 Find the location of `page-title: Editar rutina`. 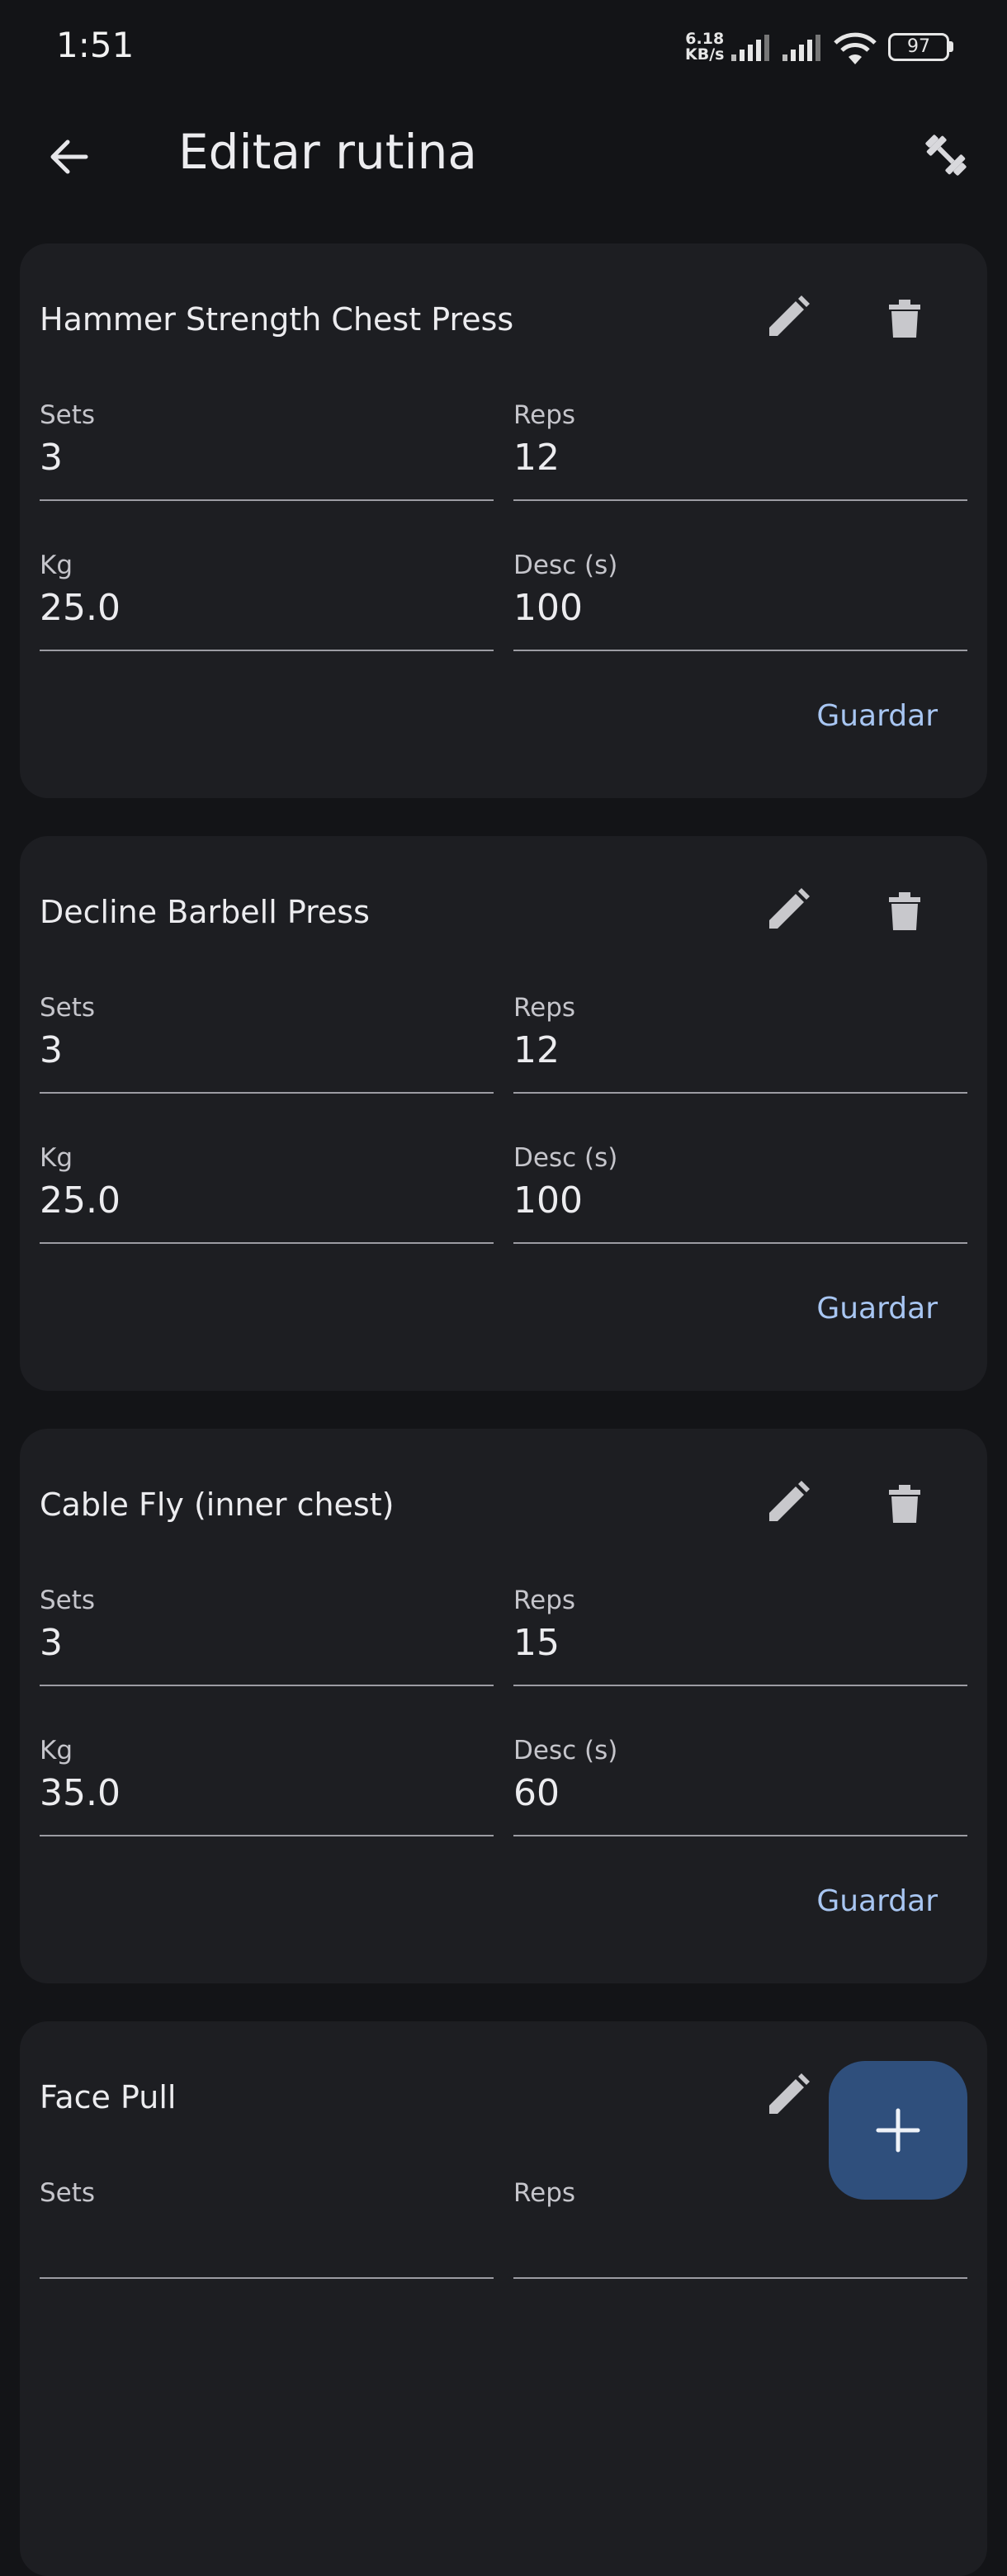

page-title: Editar rutina is located at coordinates (327, 152).